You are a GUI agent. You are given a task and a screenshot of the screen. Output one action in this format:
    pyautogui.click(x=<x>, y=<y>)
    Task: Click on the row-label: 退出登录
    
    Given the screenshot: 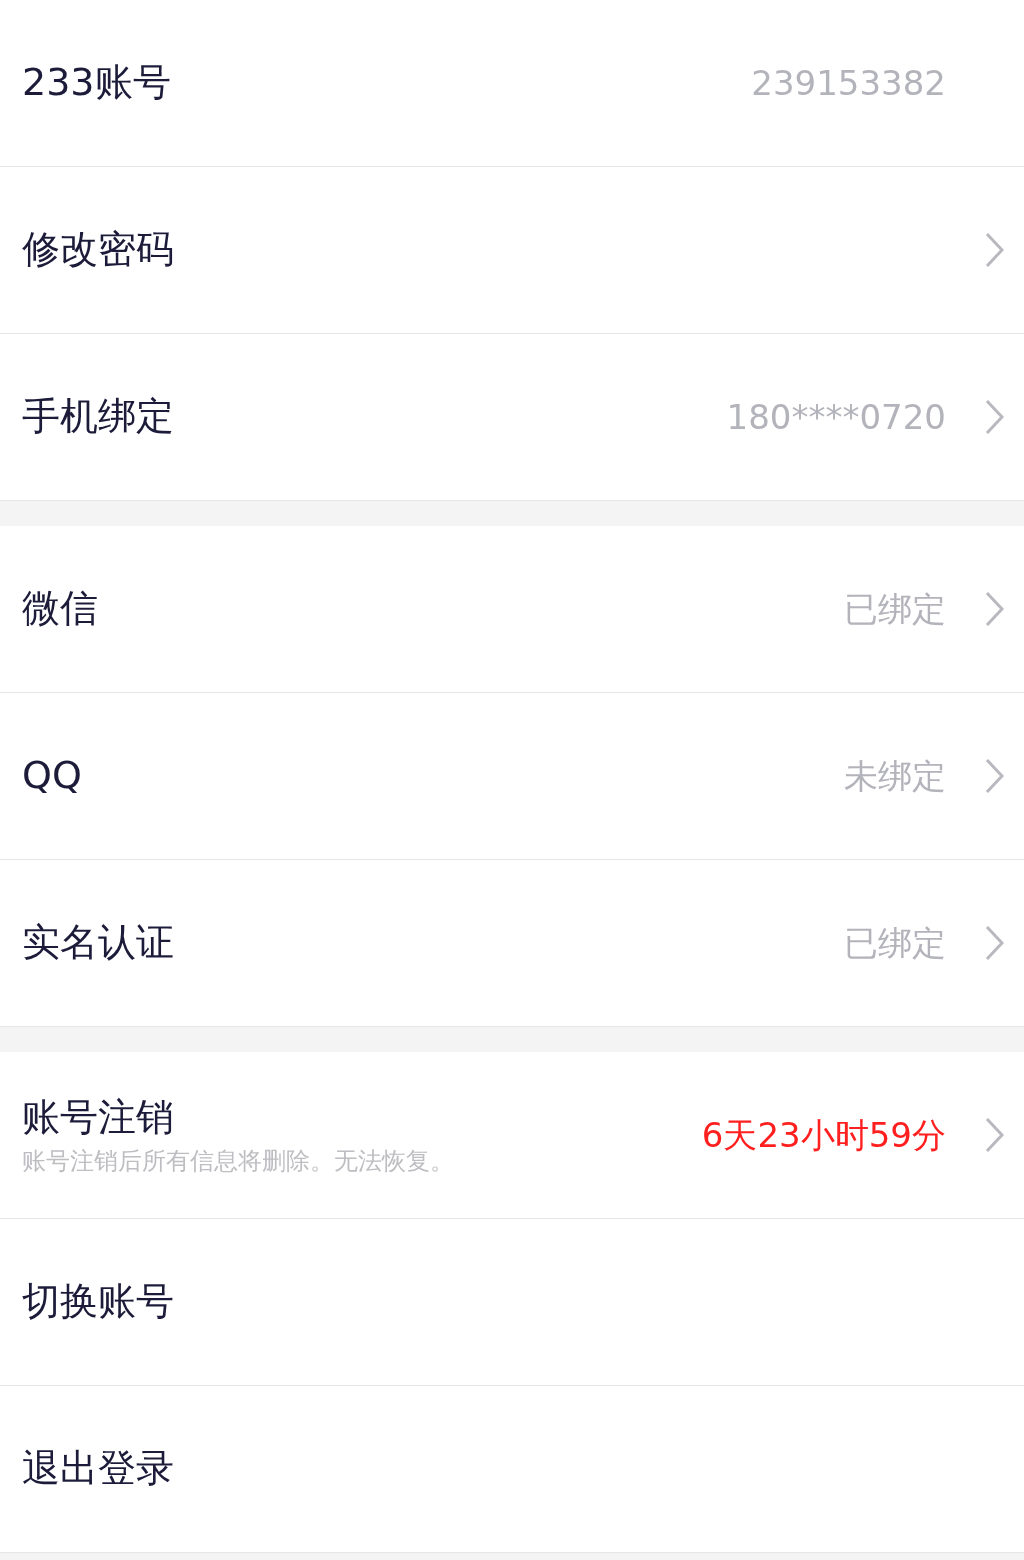 What is the action you would take?
    pyautogui.click(x=98, y=1469)
    